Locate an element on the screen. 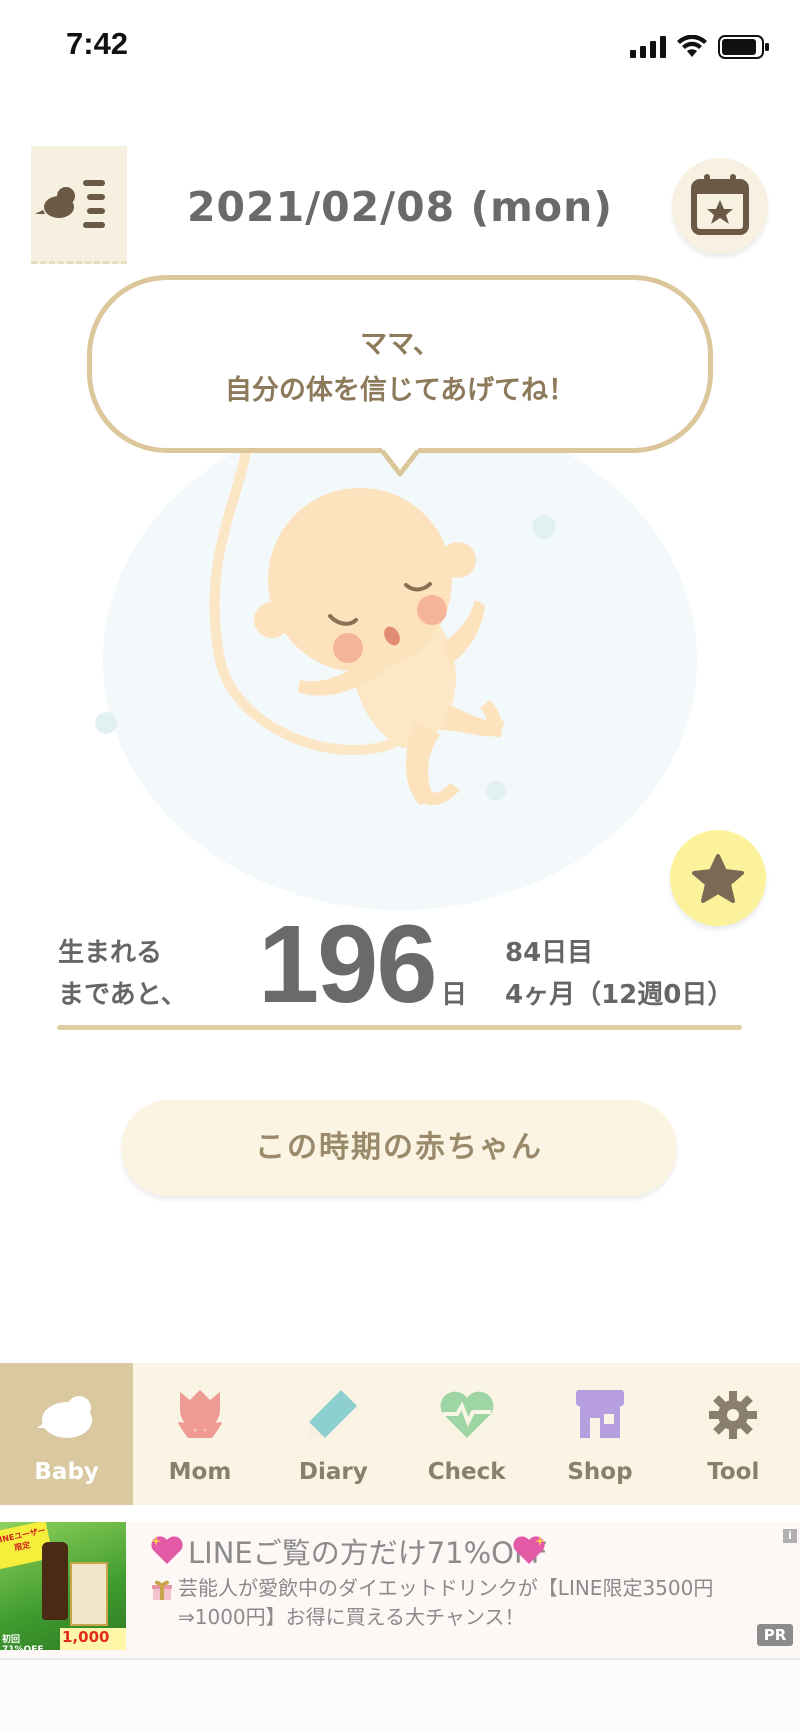  favorite-button is located at coordinates (718, 878).